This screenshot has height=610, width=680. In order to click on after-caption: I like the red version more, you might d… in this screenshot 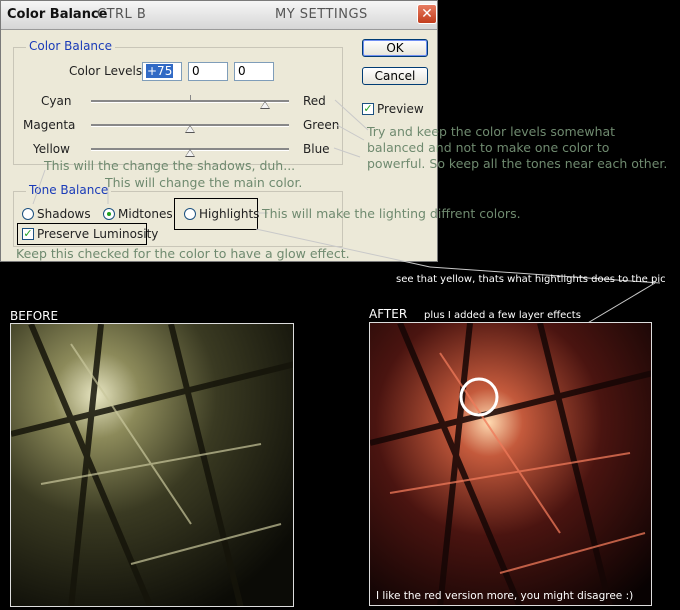, I will do `click(505, 596)`.